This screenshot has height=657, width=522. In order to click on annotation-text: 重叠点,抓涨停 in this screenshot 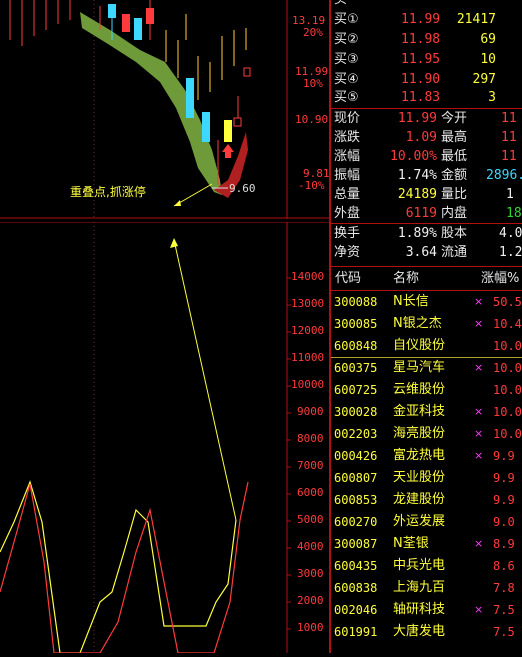, I will do `click(108, 192)`.